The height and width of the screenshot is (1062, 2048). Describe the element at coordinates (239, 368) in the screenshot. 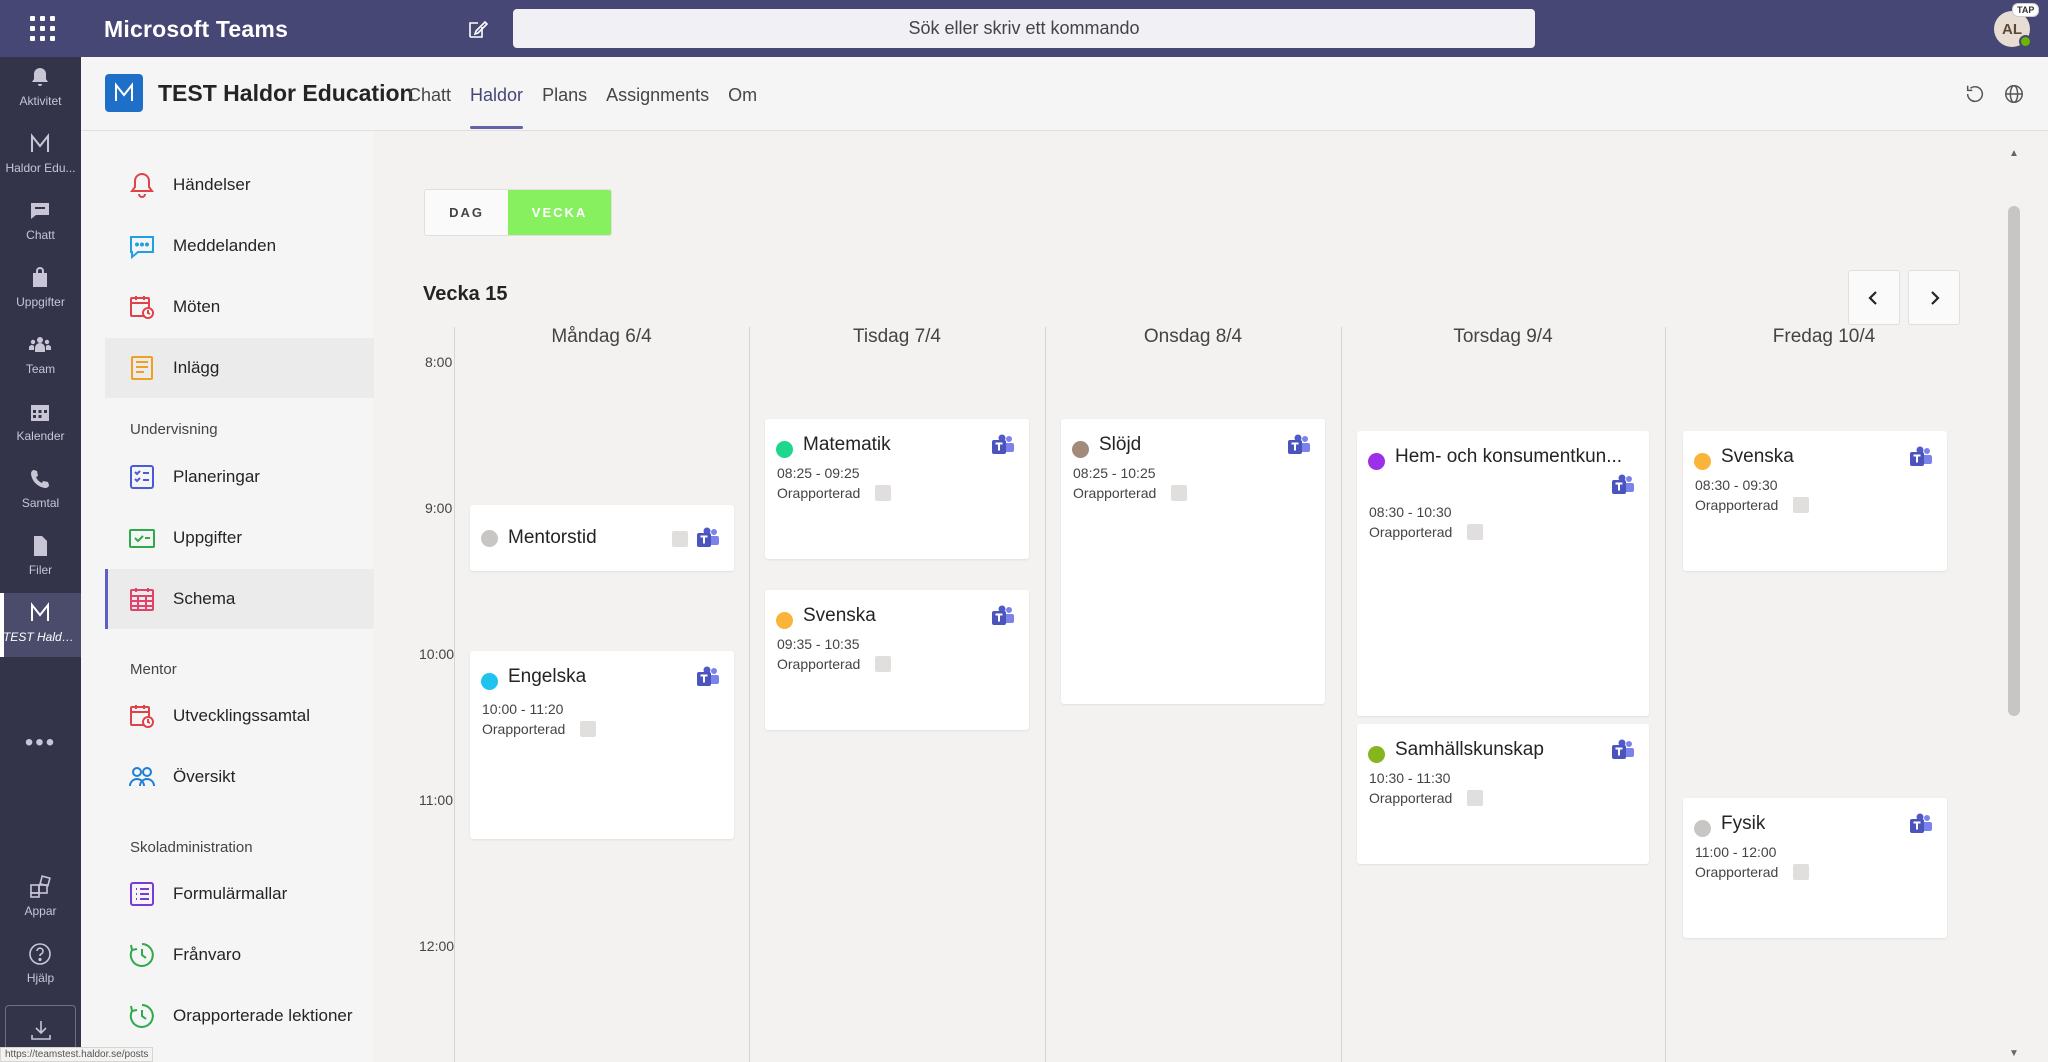

I see `nav-item-posts: Inlägg` at that location.